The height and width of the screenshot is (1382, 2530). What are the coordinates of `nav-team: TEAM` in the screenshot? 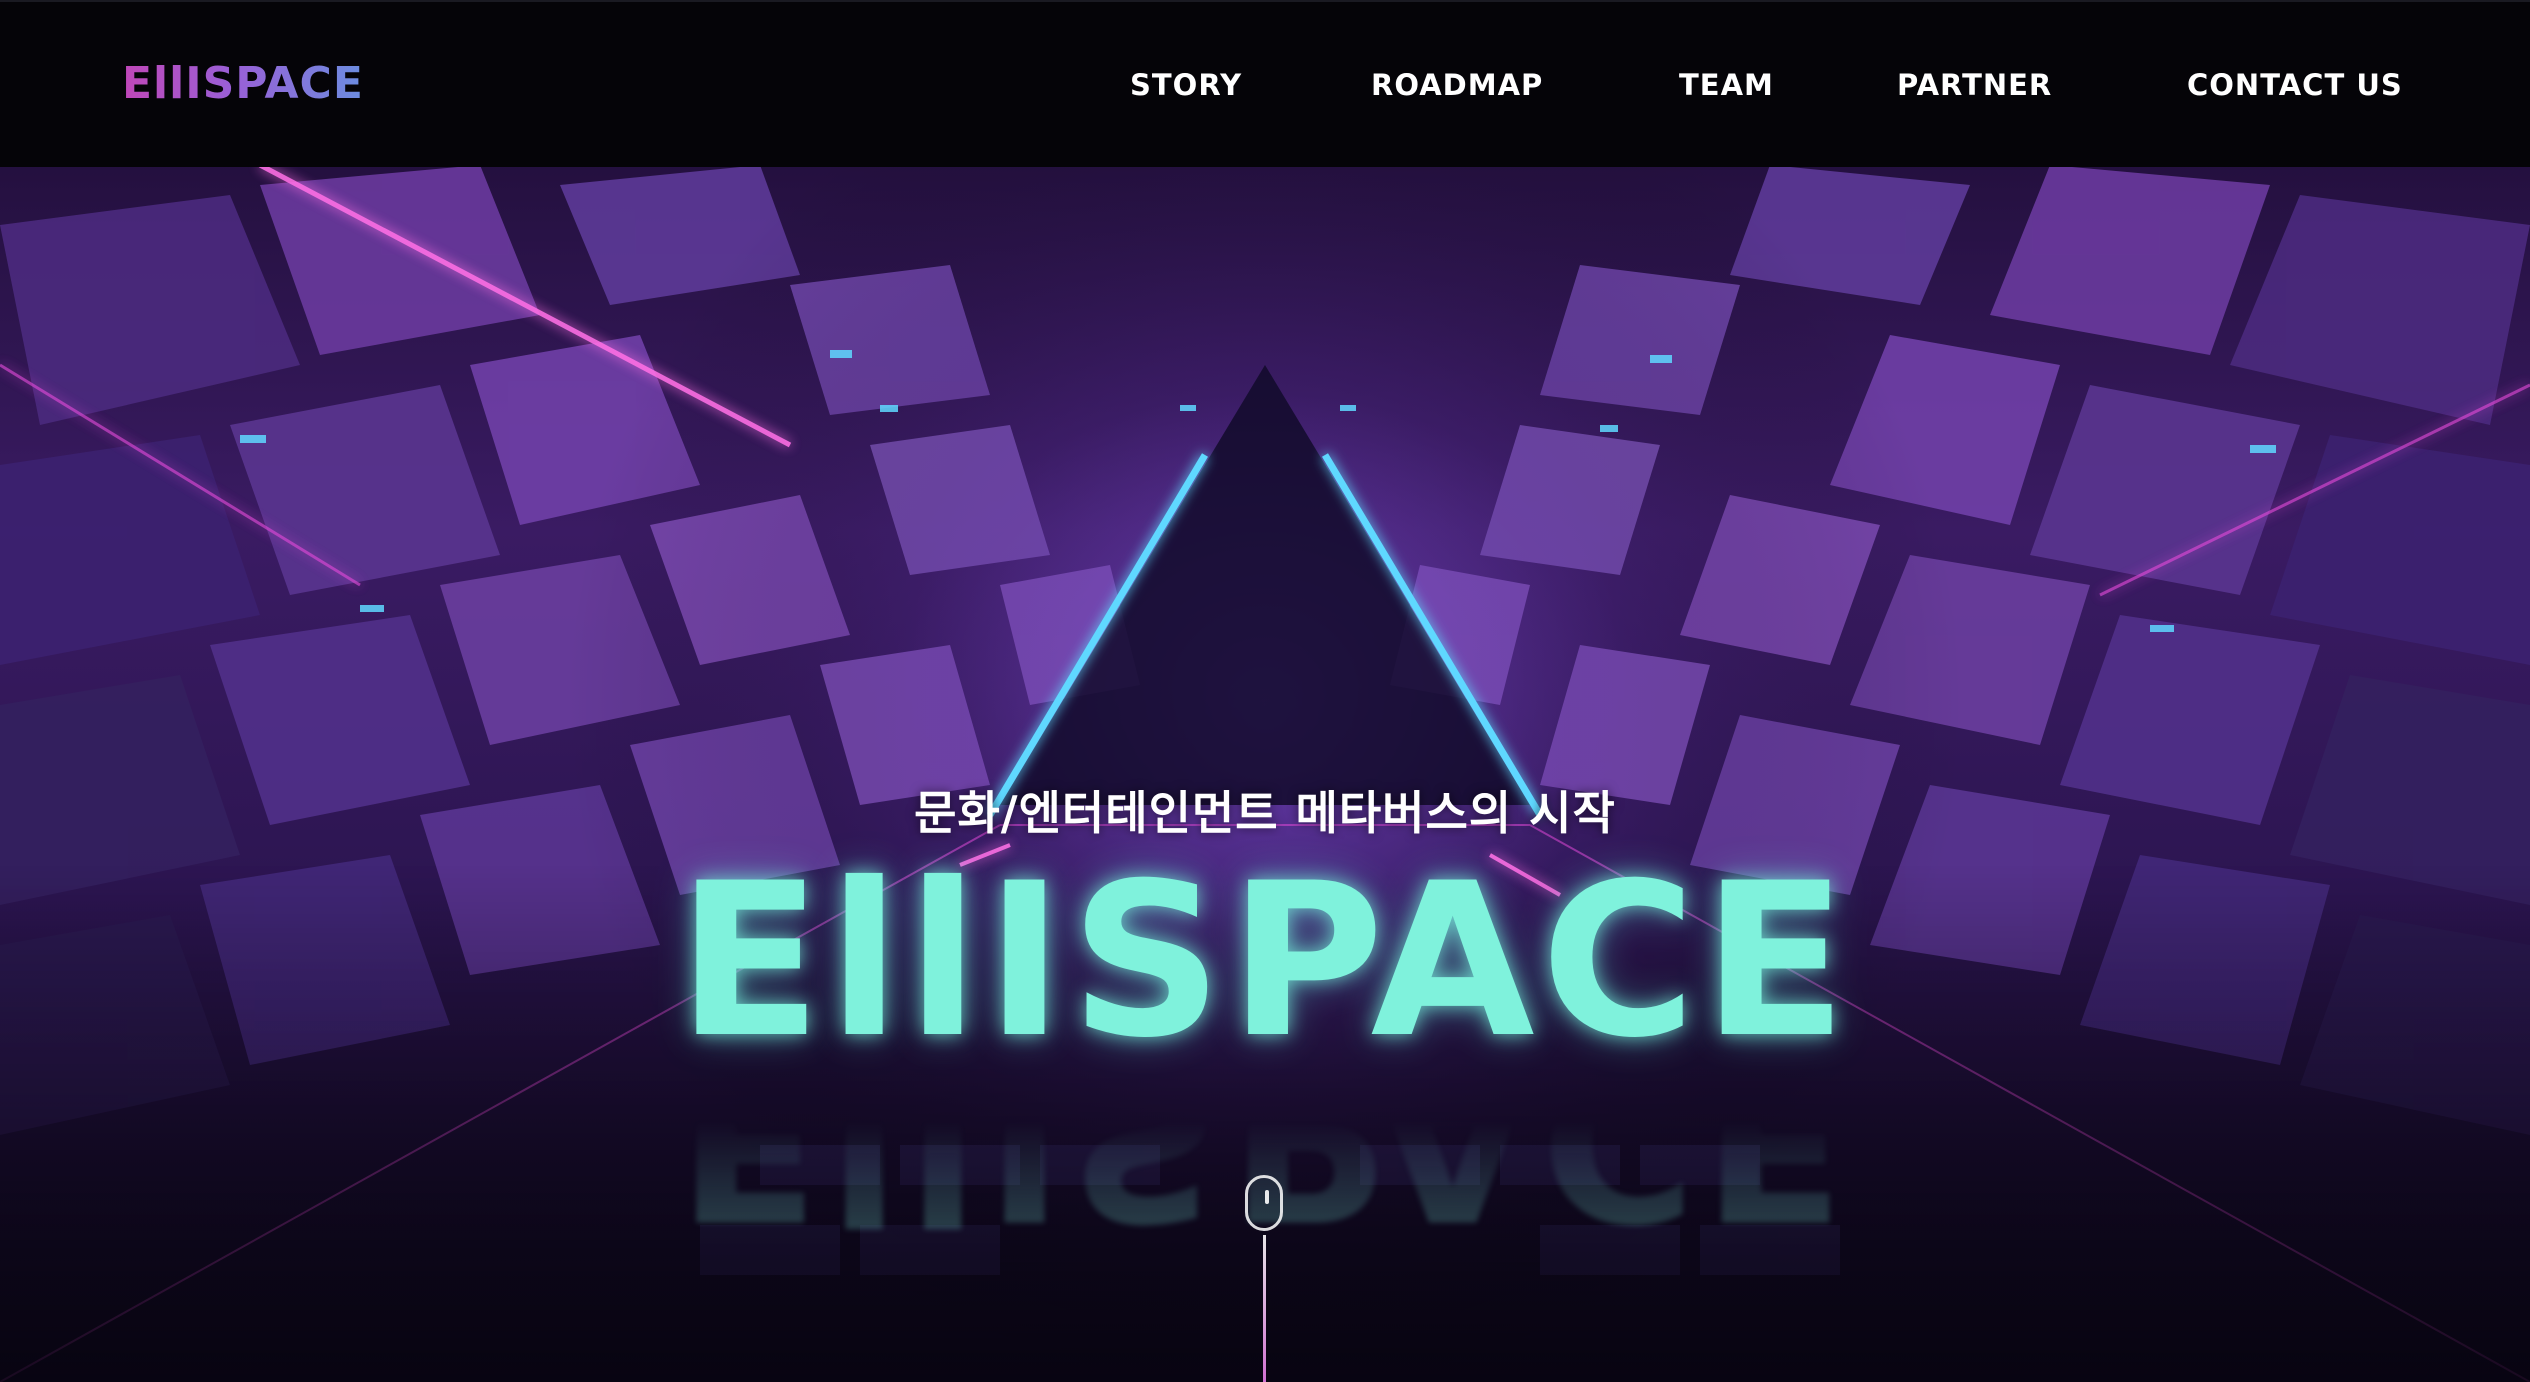 It's located at (1726, 85).